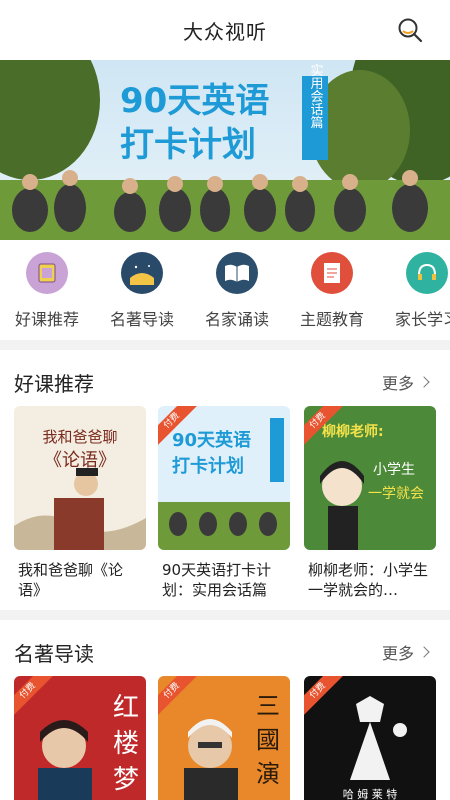 Image resolution: width=450 pixels, height=800 pixels. What do you see at coordinates (370, 793) in the screenshot?
I see `svg-text: 哈 姆 莱 特` at bounding box center [370, 793].